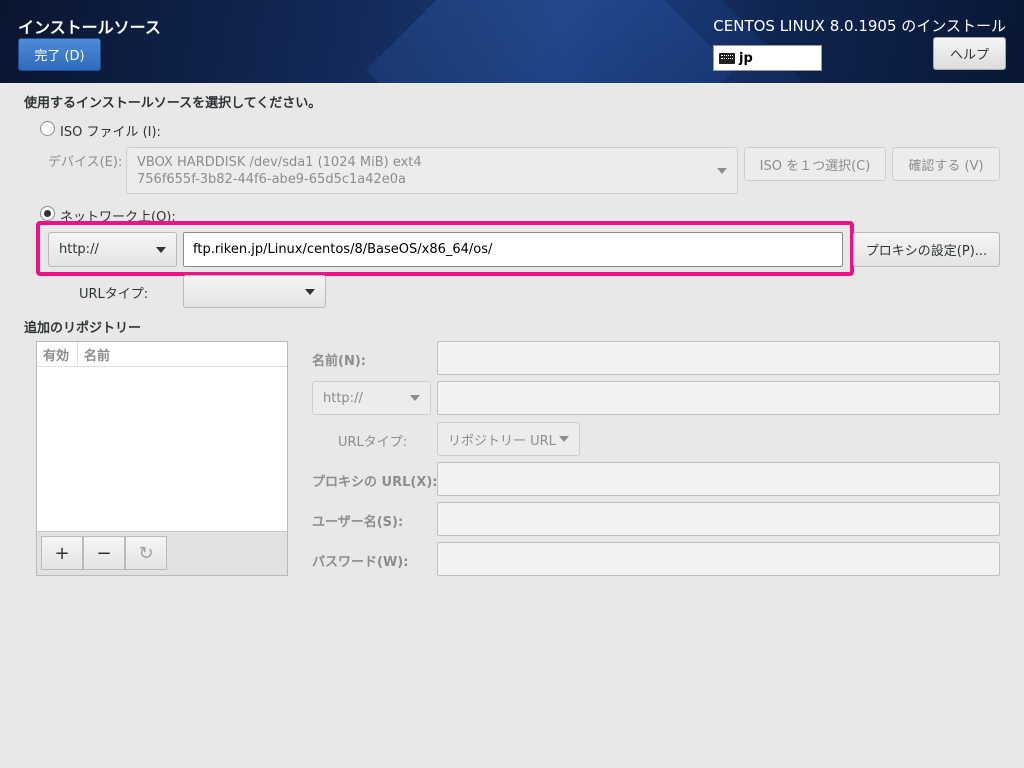 The image size is (1024, 768). What do you see at coordinates (279, 162) in the screenshot?
I see `device-line1: VBOX HARDDISK /dev/sda1 (1024 MiB) ext4` at bounding box center [279, 162].